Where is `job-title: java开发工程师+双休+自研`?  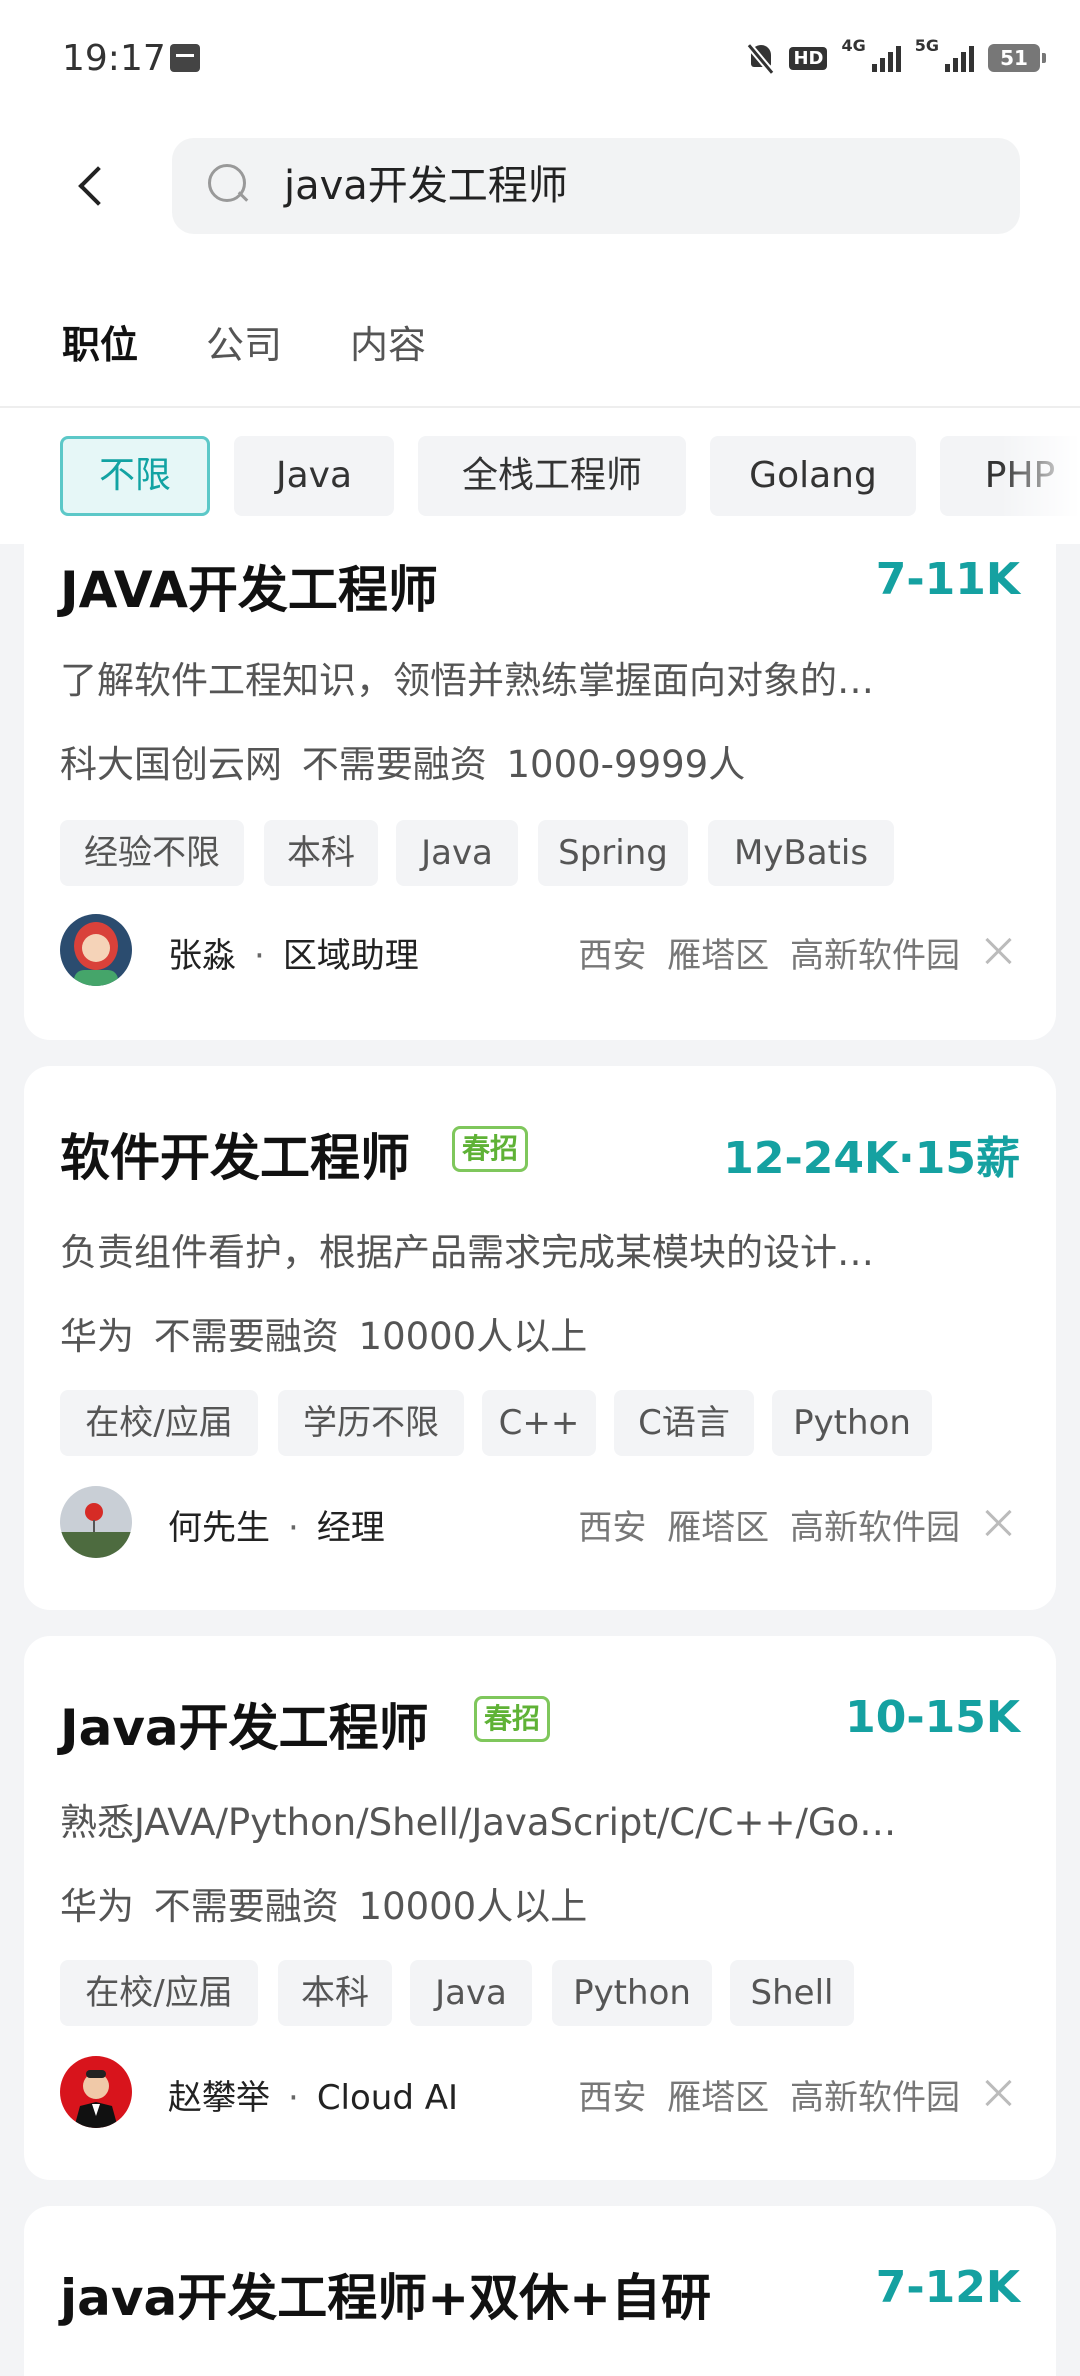 job-title: java开发工程师+双休+自研 is located at coordinates (386, 2298).